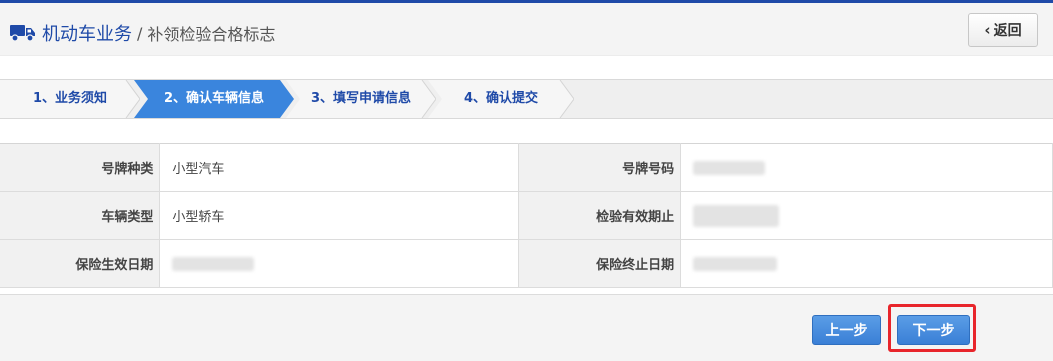 This screenshot has height=361, width=1053. I want to click on plate-type-label: 号牌种类, so click(80, 167).